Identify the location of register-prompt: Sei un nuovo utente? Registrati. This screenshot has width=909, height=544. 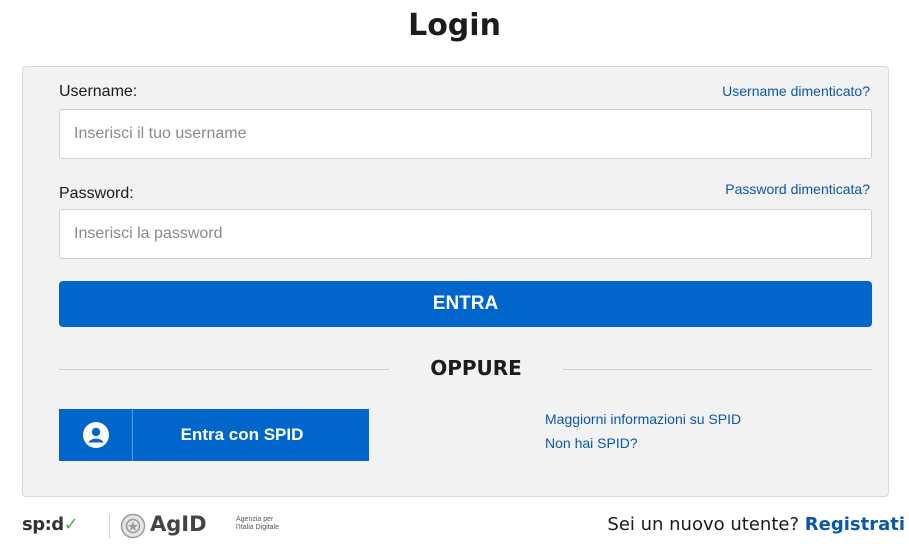
(756, 524).